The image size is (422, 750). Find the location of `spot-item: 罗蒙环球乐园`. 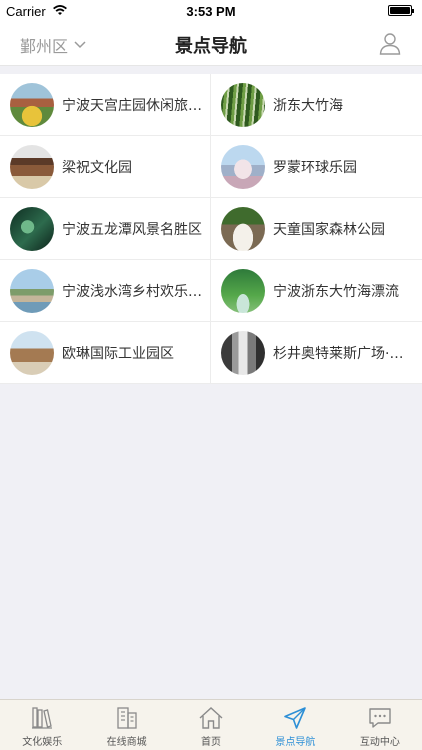

spot-item: 罗蒙环球乐园 is located at coordinates (316, 167).